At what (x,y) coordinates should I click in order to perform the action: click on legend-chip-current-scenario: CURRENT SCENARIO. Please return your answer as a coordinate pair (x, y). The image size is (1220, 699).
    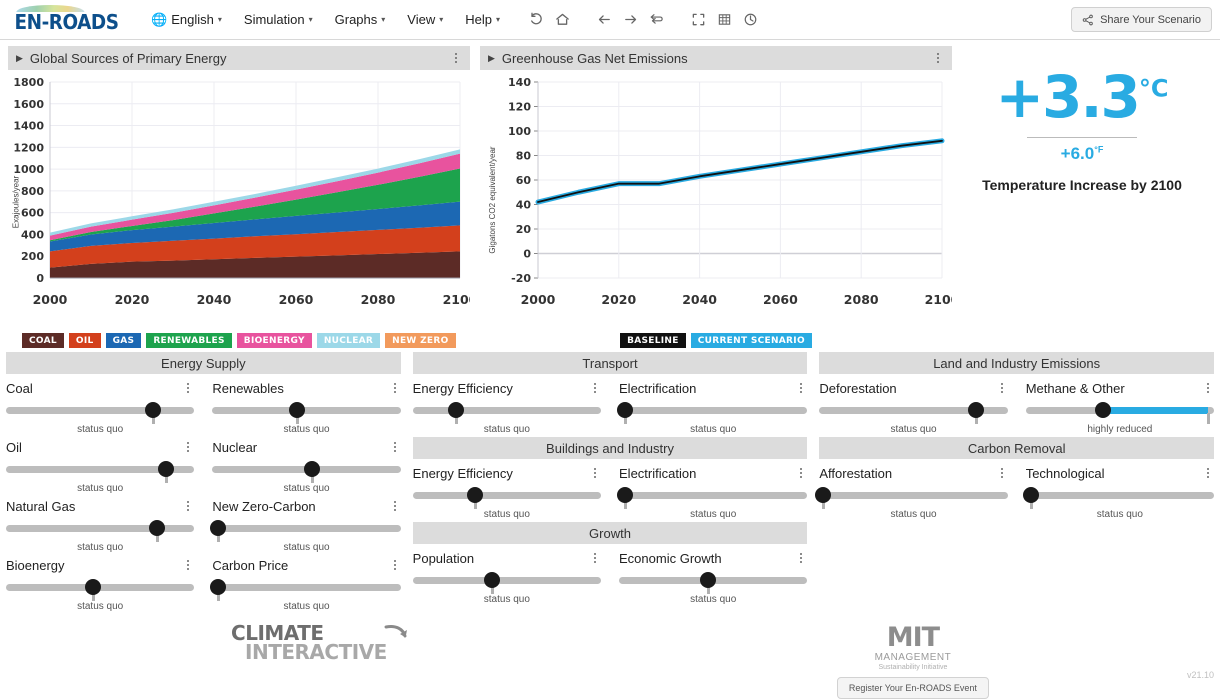
    Looking at the image, I should click on (751, 340).